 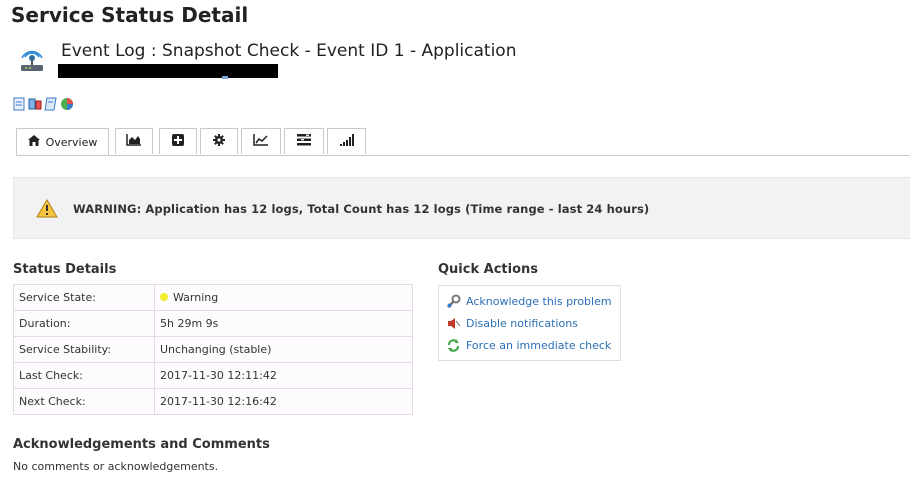 I want to click on row-label: Next Check:, so click(x=84, y=401).